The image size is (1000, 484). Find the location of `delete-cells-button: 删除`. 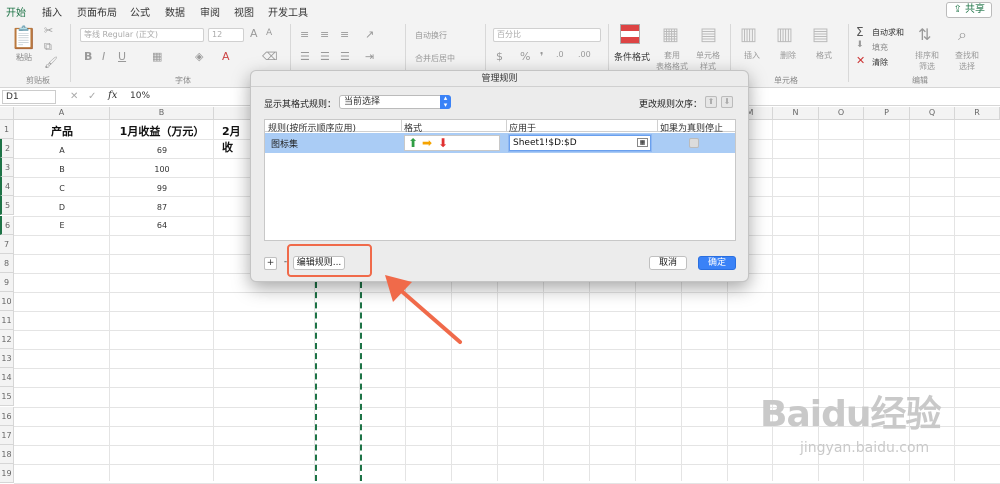

delete-cells-button: 删除 is located at coordinates (788, 55).